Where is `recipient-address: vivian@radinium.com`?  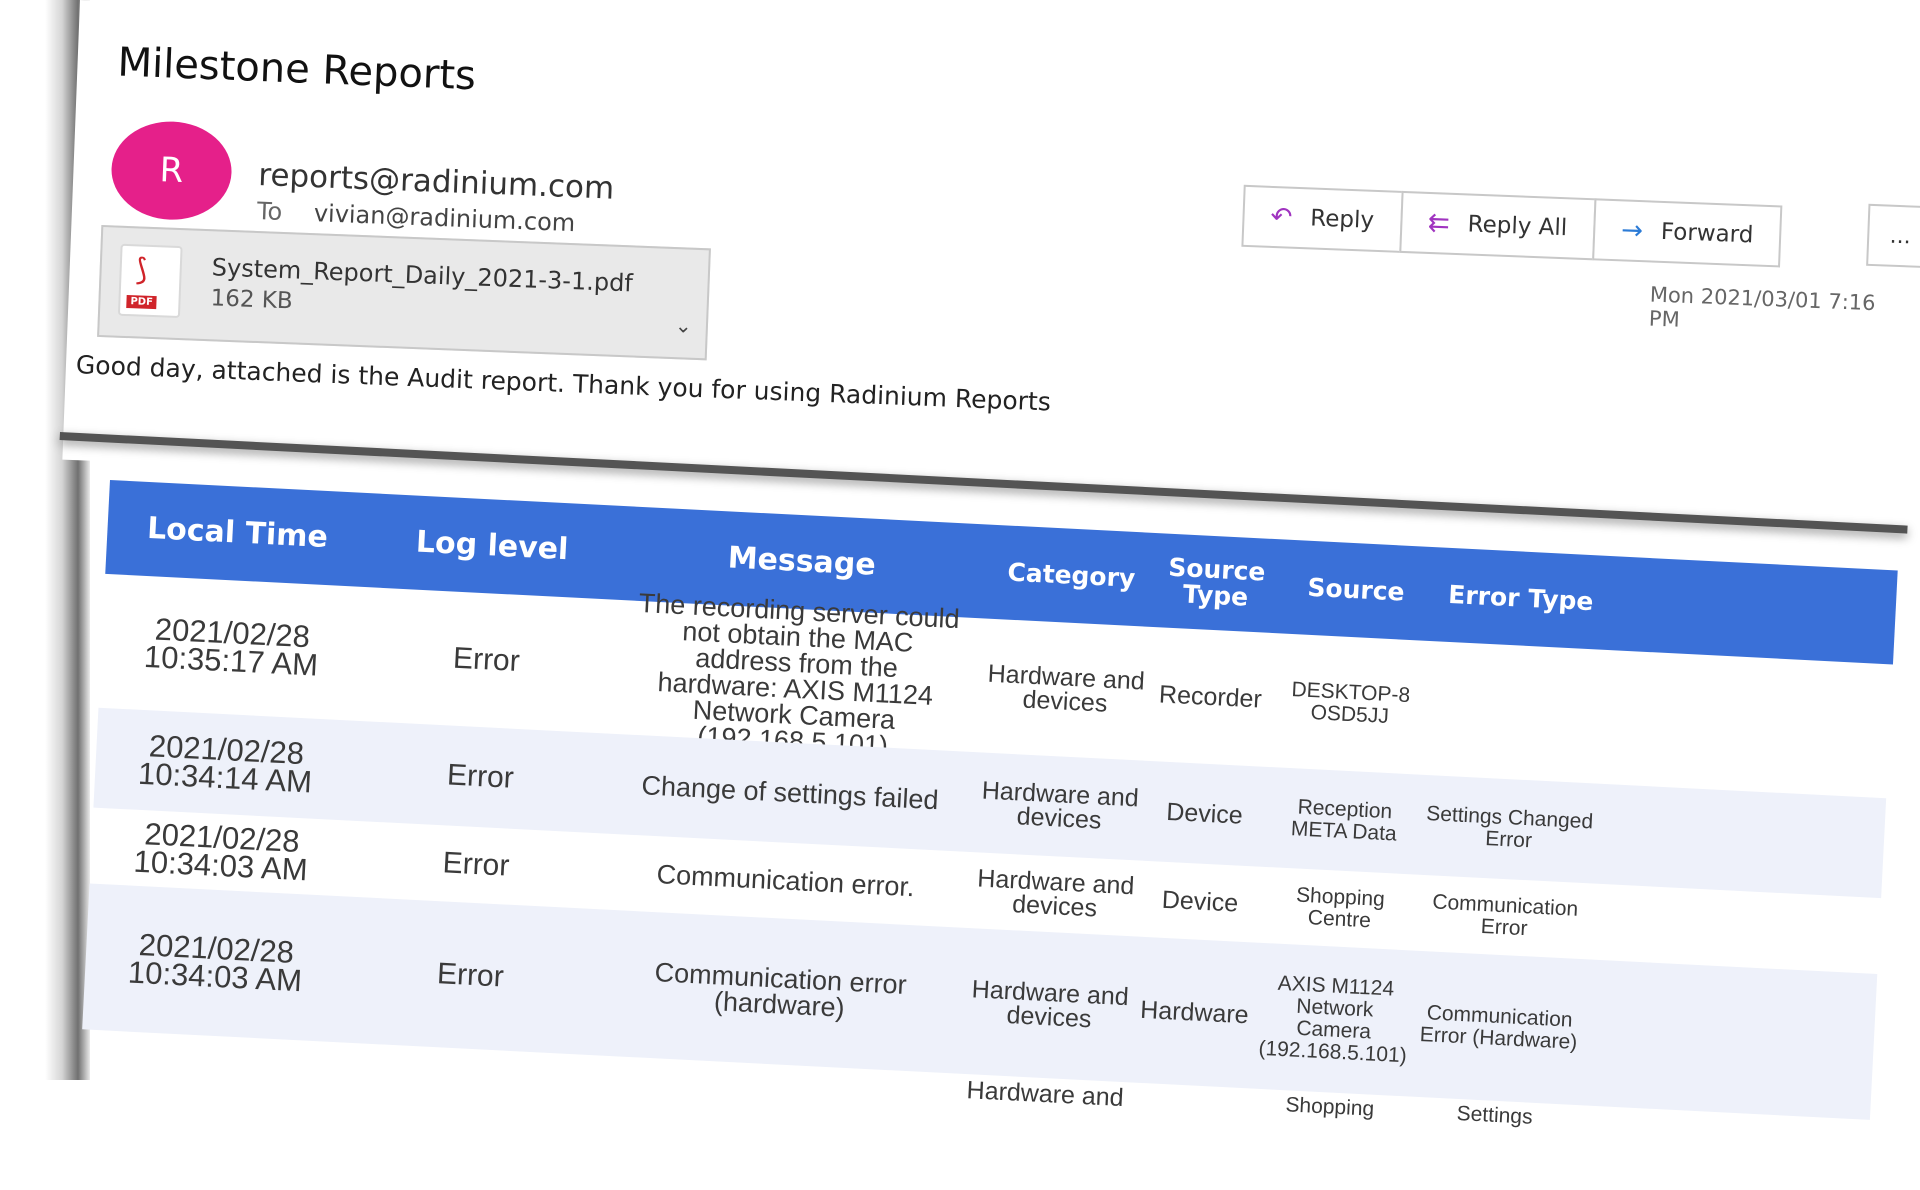
recipient-address: vivian@radinium.com is located at coordinates (444, 218).